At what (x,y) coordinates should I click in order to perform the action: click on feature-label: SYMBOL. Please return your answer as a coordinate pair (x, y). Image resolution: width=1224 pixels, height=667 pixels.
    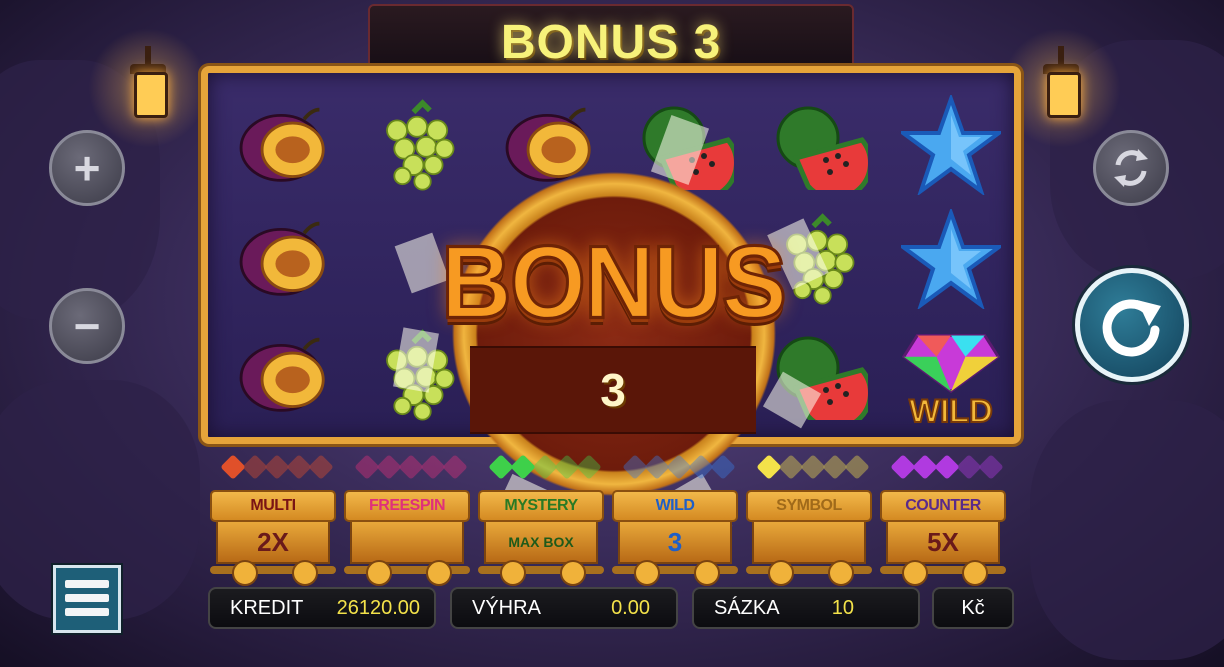
    Looking at the image, I should click on (809, 506).